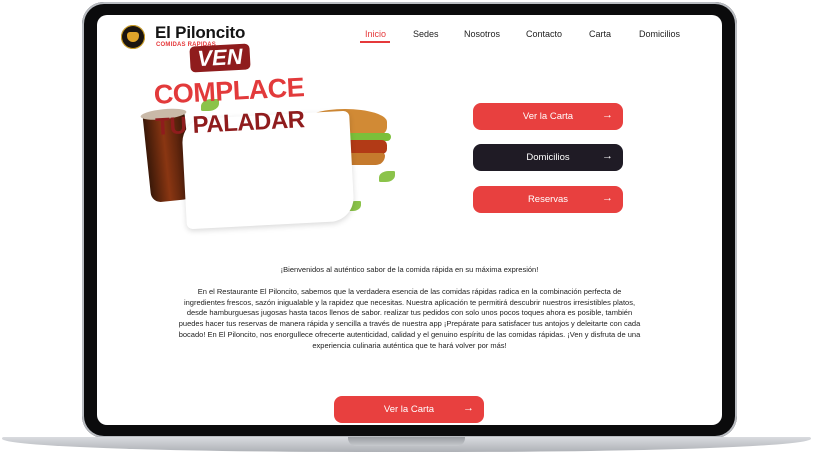 This screenshot has height=461, width=813. What do you see at coordinates (375, 34) in the screenshot?
I see `nav-inicio: Inicio` at bounding box center [375, 34].